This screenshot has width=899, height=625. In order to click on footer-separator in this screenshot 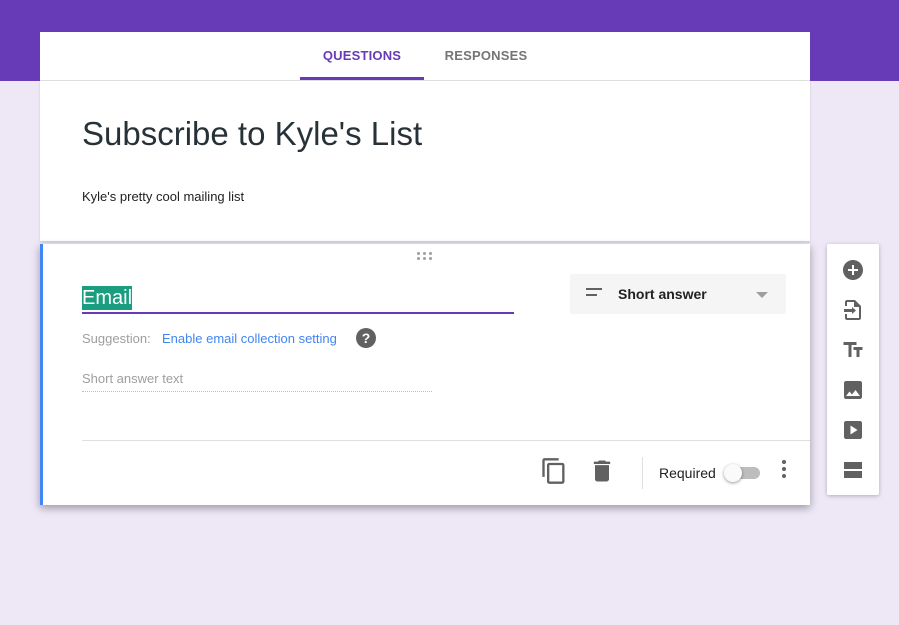, I will do `click(642, 473)`.